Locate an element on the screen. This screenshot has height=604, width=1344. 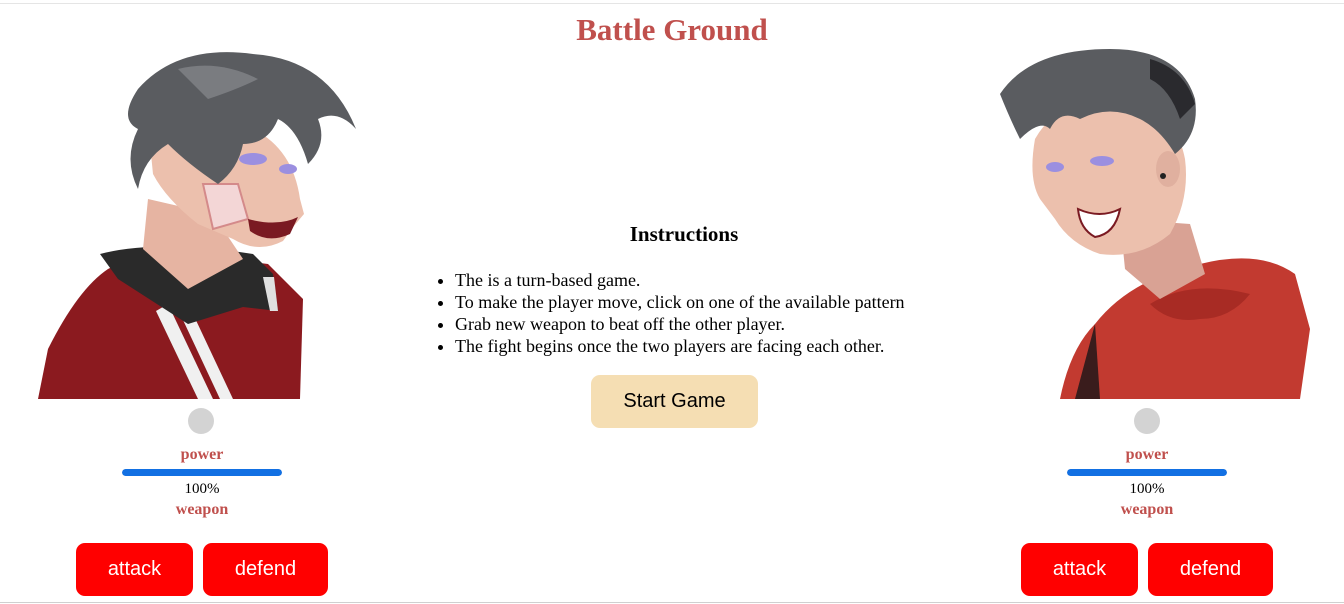
player-one-power-label: power is located at coordinates (202, 454).